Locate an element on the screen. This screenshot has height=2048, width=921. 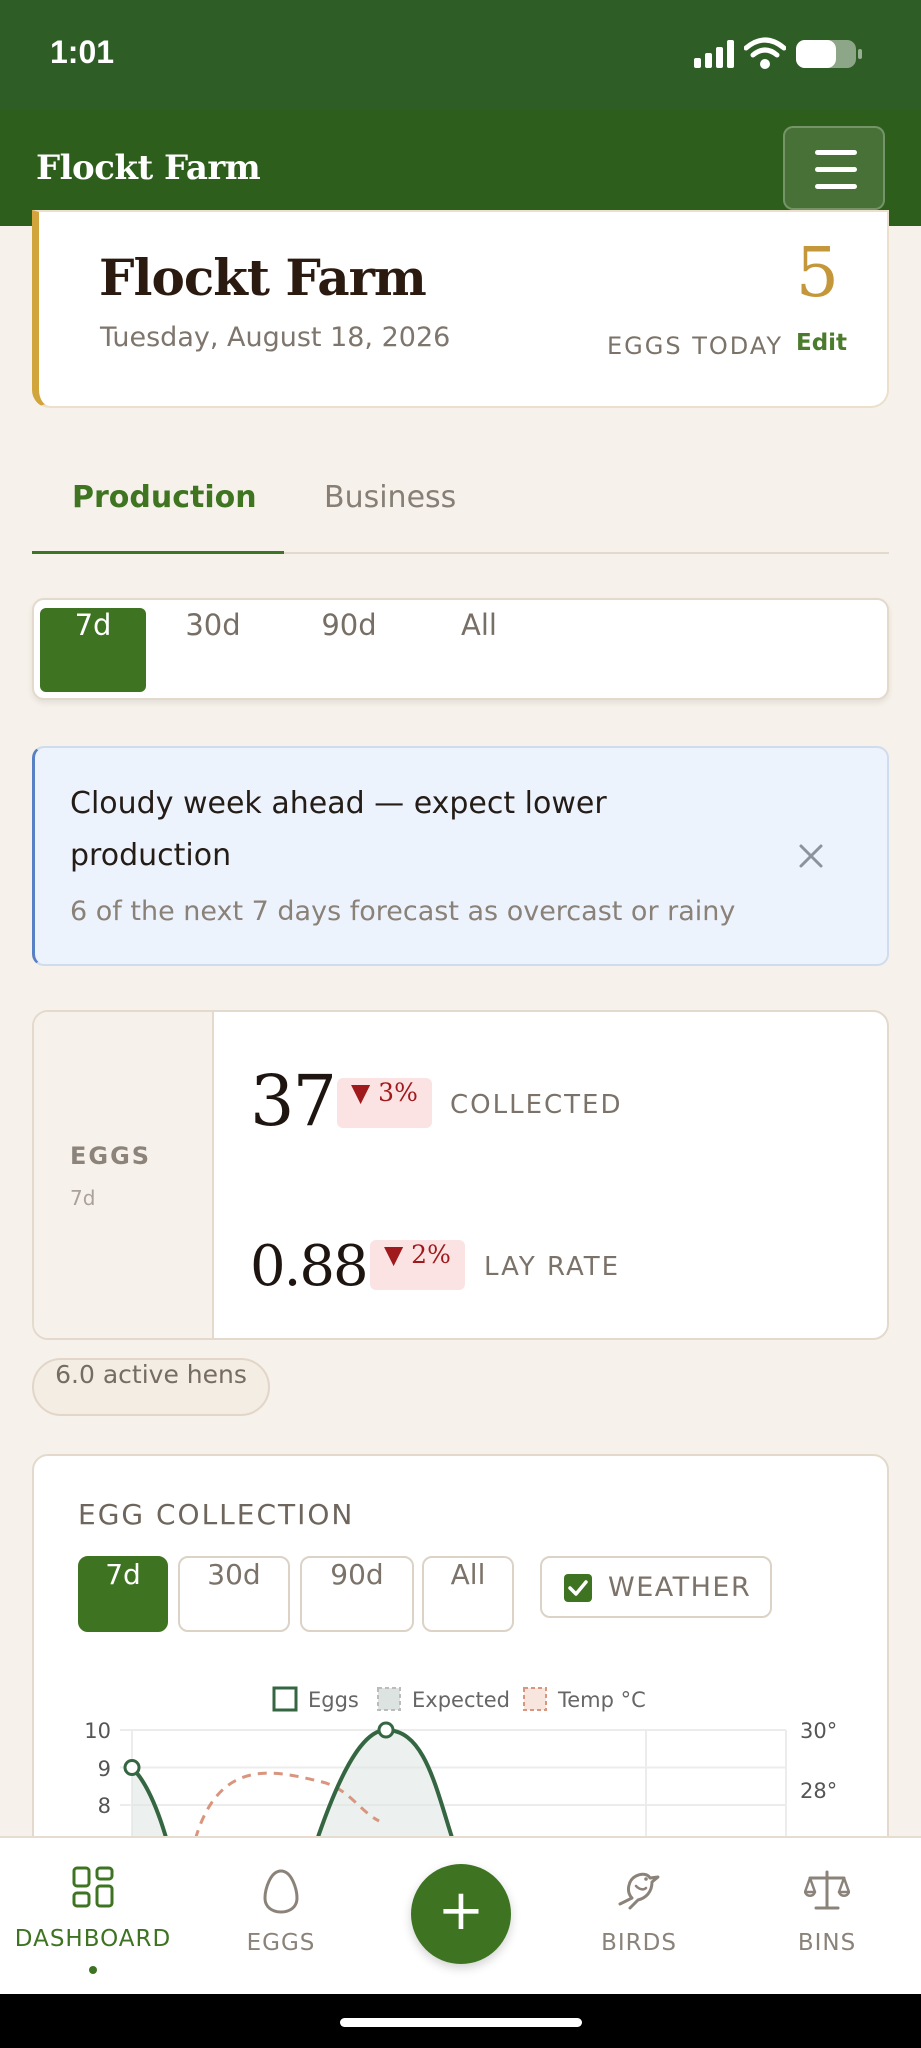
legend-temp-label: Temp °C is located at coordinates (601, 1700).